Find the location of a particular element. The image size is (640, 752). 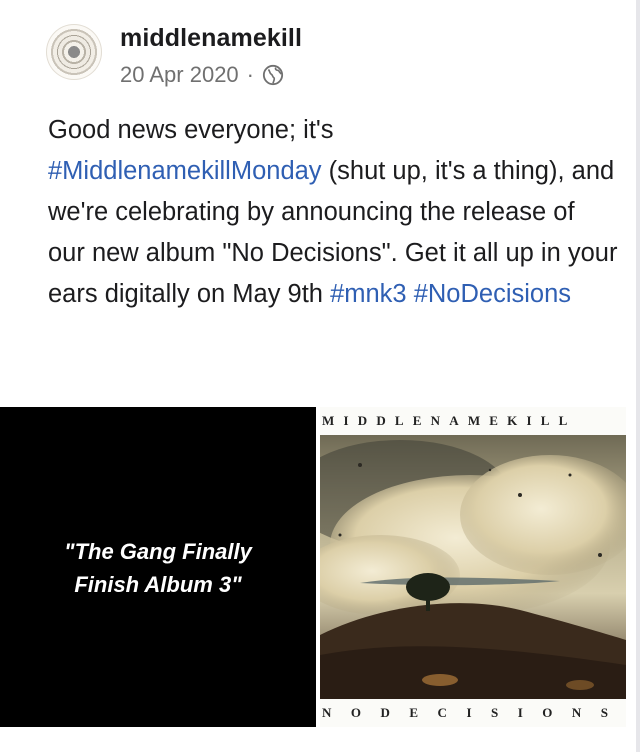

album-title-text: NODECISIONS is located at coordinates (474, 712).